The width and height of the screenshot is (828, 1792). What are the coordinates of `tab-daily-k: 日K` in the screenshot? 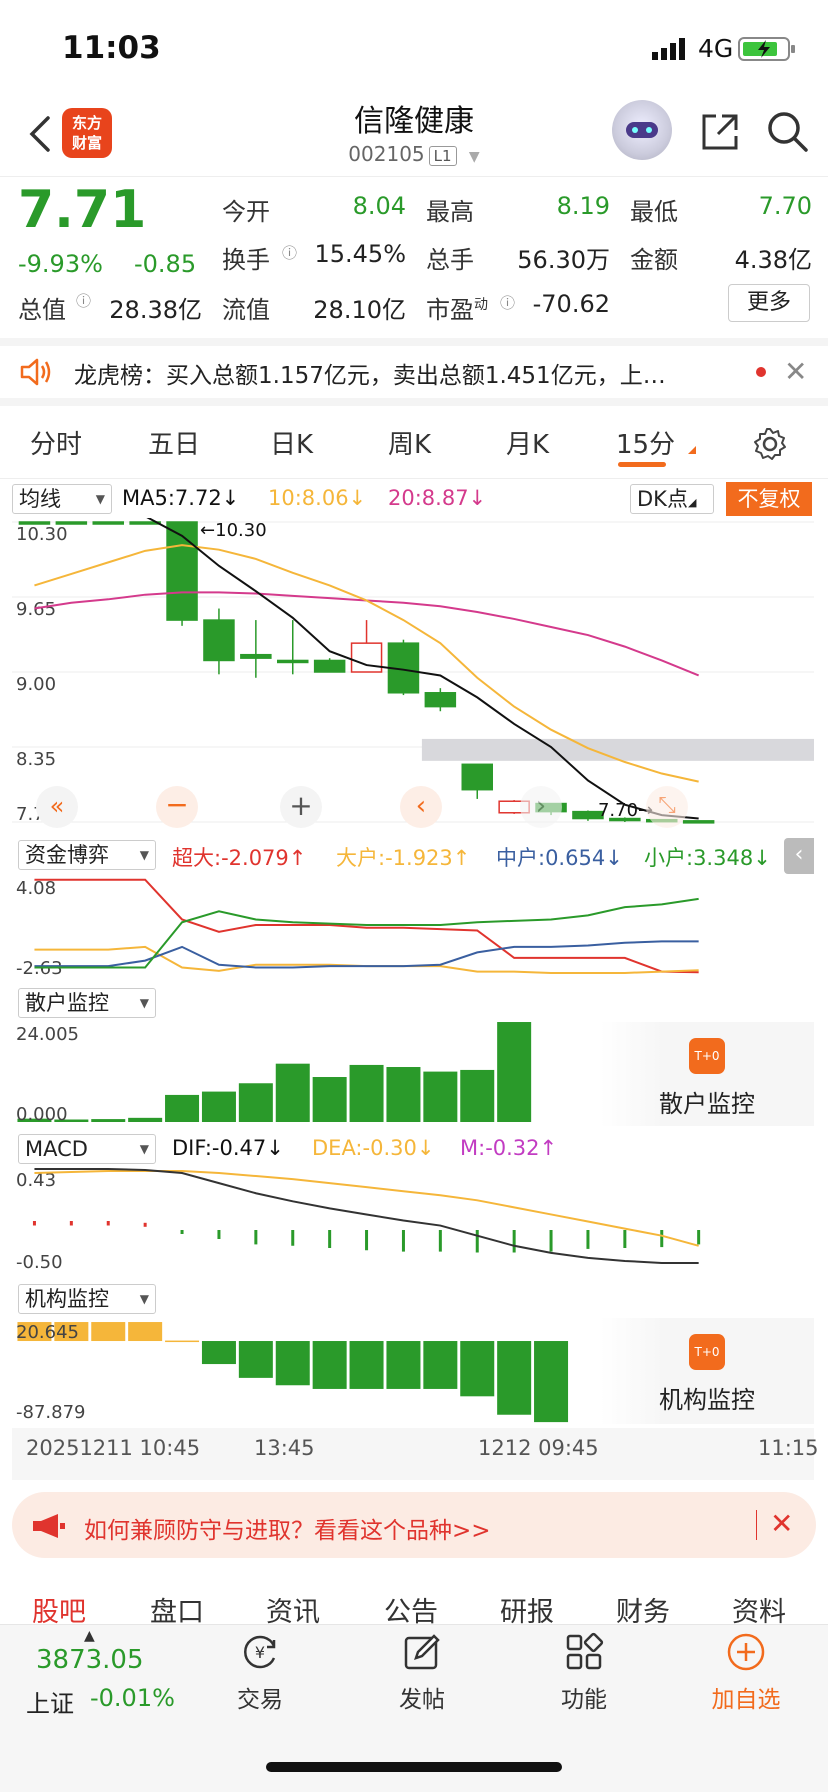 It's located at (291, 442).